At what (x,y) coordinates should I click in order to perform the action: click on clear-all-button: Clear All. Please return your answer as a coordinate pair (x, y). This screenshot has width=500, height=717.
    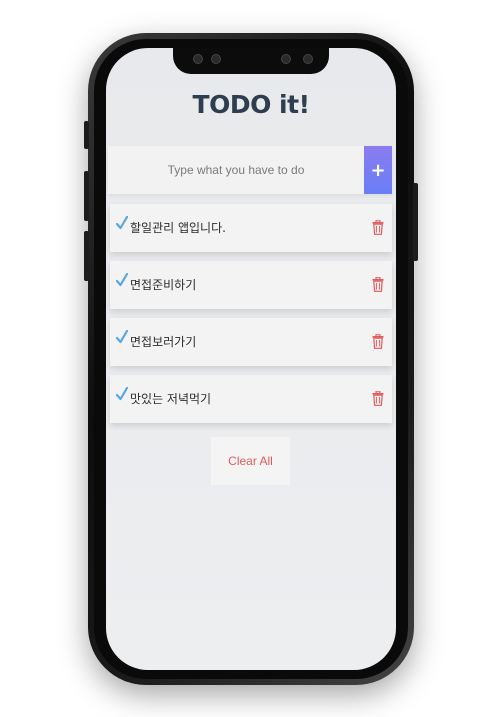
    Looking at the image, I should click on (250, 461).